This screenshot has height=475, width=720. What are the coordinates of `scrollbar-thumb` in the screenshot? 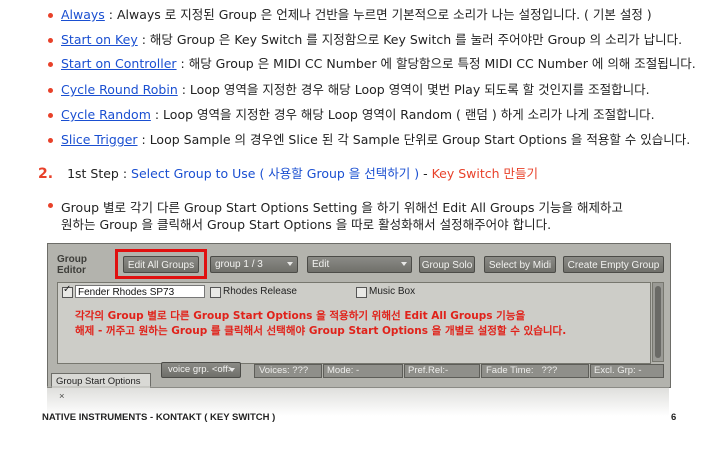 It's located at (658, 322).